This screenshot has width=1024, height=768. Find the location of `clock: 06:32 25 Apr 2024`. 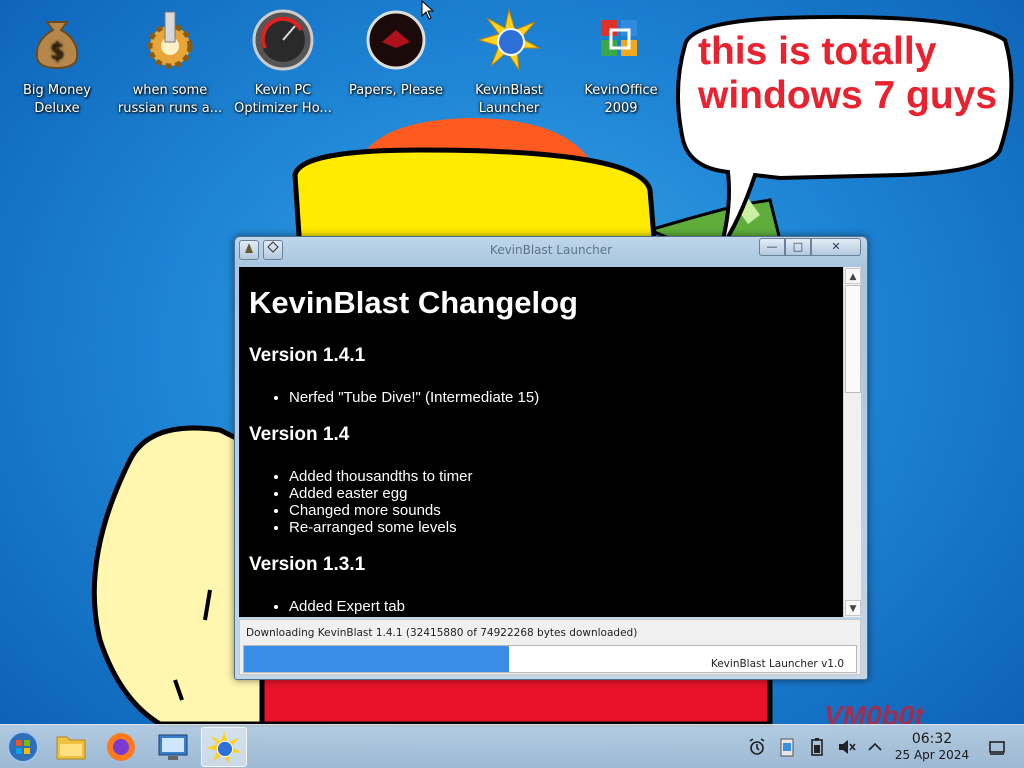

clock: 06:32 25 Apr 2024 is located at coordinates (932, 747).